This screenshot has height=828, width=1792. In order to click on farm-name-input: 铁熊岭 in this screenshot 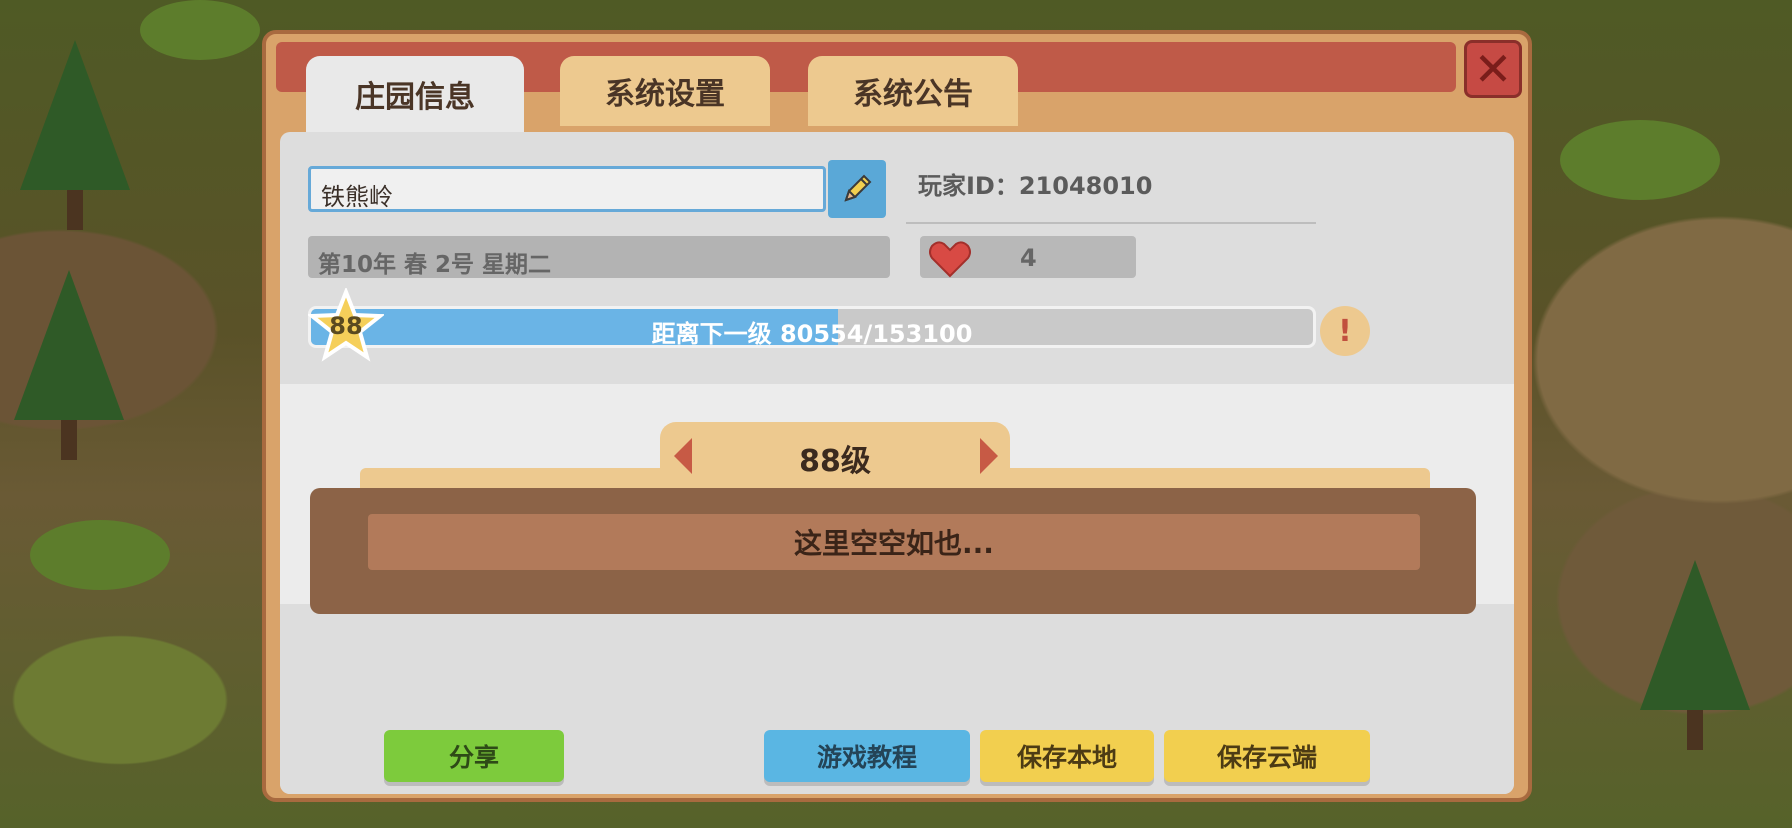, I will do `click(567, 189)`.